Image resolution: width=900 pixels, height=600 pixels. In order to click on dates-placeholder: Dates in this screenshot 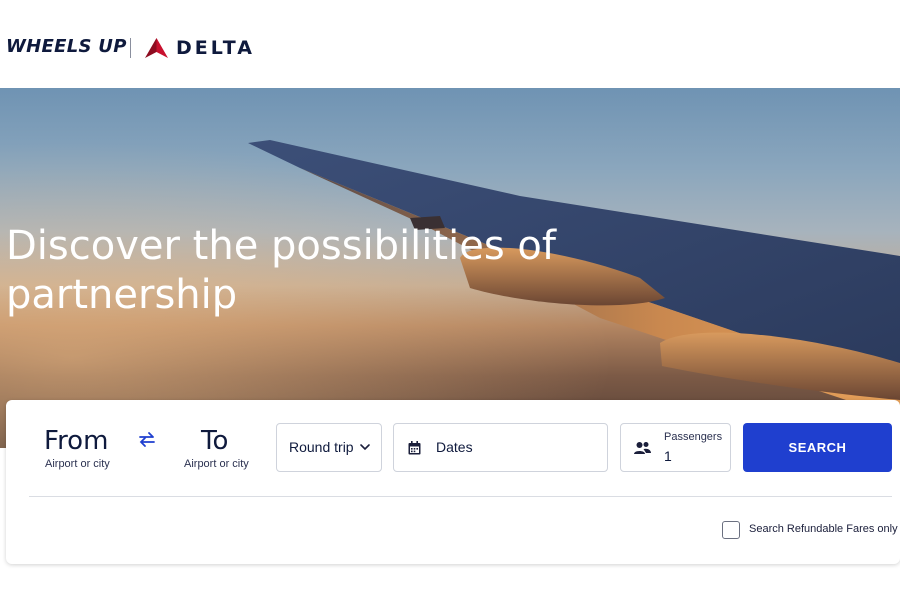, I will do `click(454, 447)`.